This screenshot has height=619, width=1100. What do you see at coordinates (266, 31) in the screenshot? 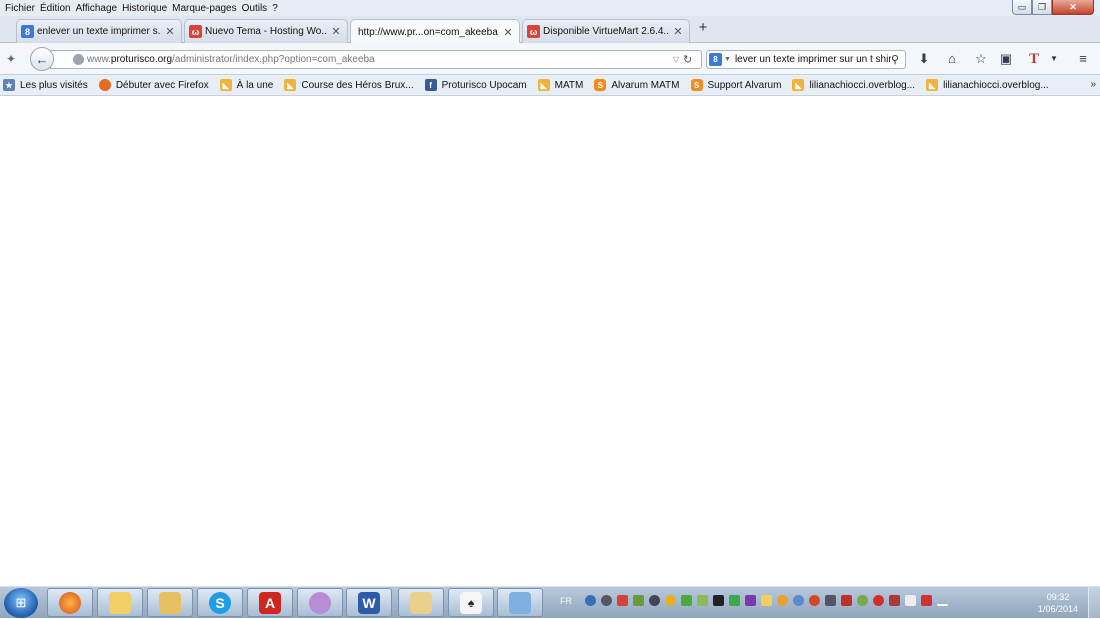
I see `tab-hosting: ω Nuevo Tema - Hosting Wo... ✕` at bounding box center [266, 31].